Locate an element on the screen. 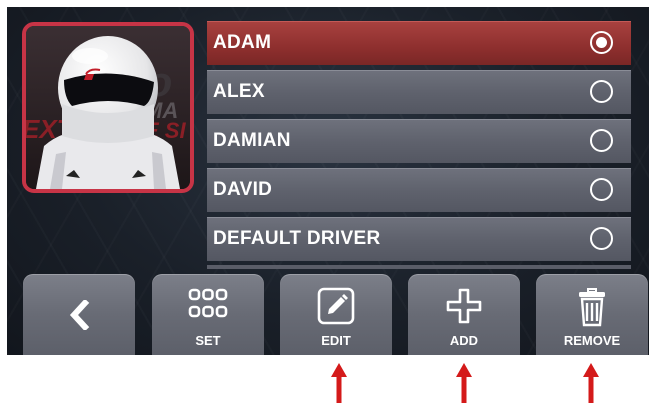  set-label: SET is located at coordinates (208, 340).